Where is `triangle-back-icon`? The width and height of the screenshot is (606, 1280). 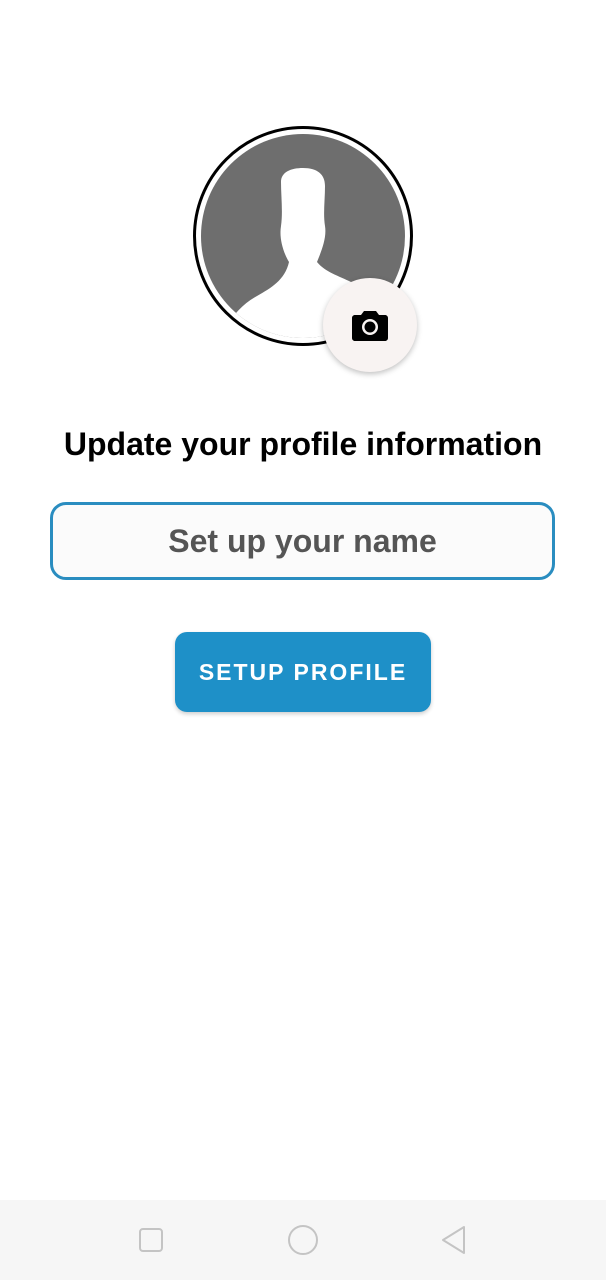 triangle-back-icon is located at coordinates (453, 1240).